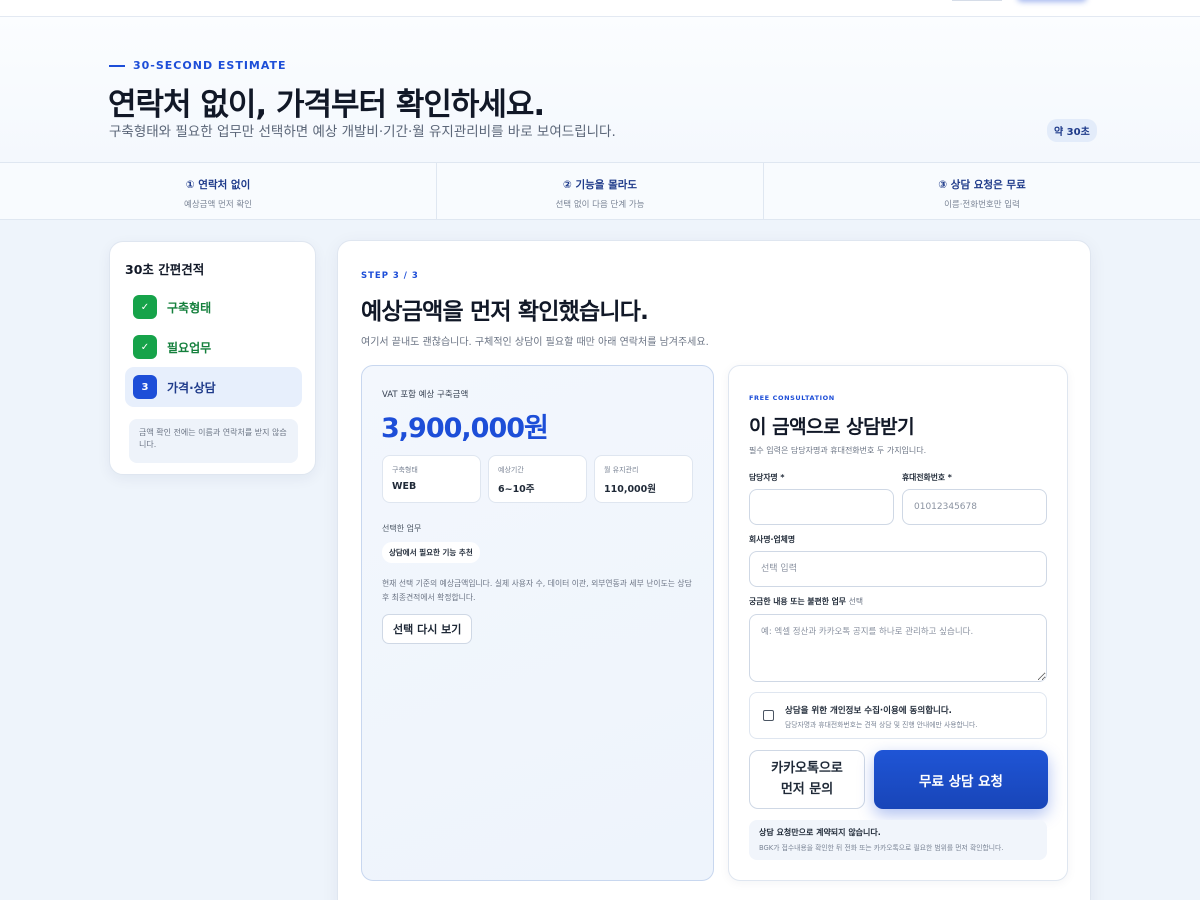 The width and height of the screenshot is (1200, 900). I want to click on kakao-button-line2: 먼저 문의, so click(807, 789).